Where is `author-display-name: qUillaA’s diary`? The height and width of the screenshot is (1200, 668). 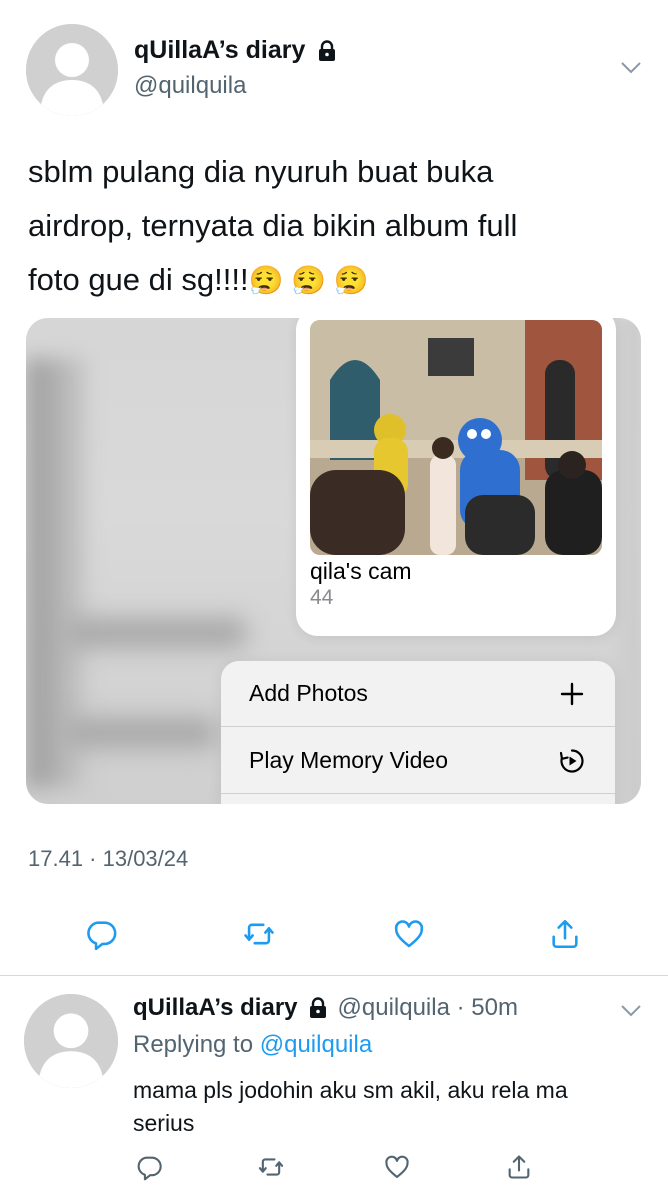 author-display-name: qUillaA’s diary is located at coordinates (219, 50).